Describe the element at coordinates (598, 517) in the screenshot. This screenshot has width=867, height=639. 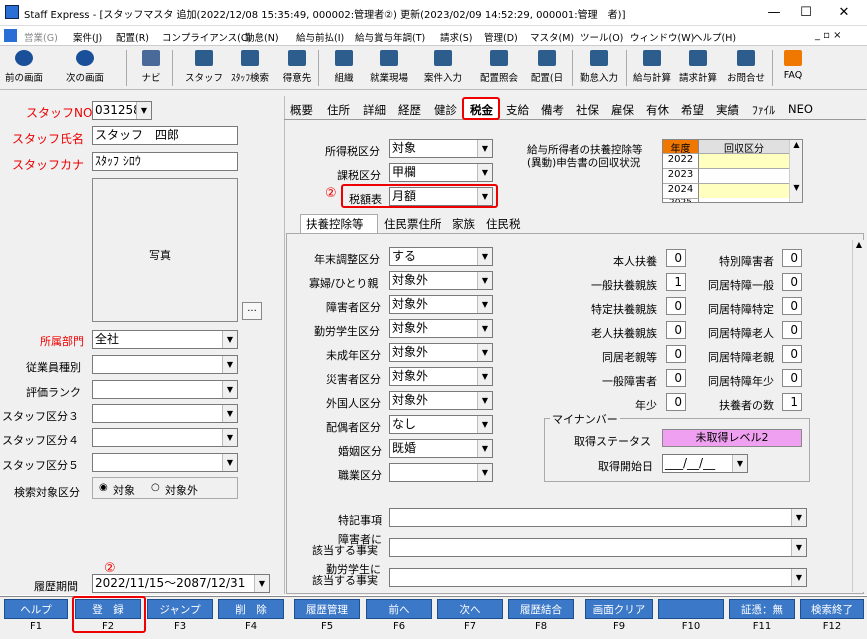
I see `notes-select: ▼` at that location.